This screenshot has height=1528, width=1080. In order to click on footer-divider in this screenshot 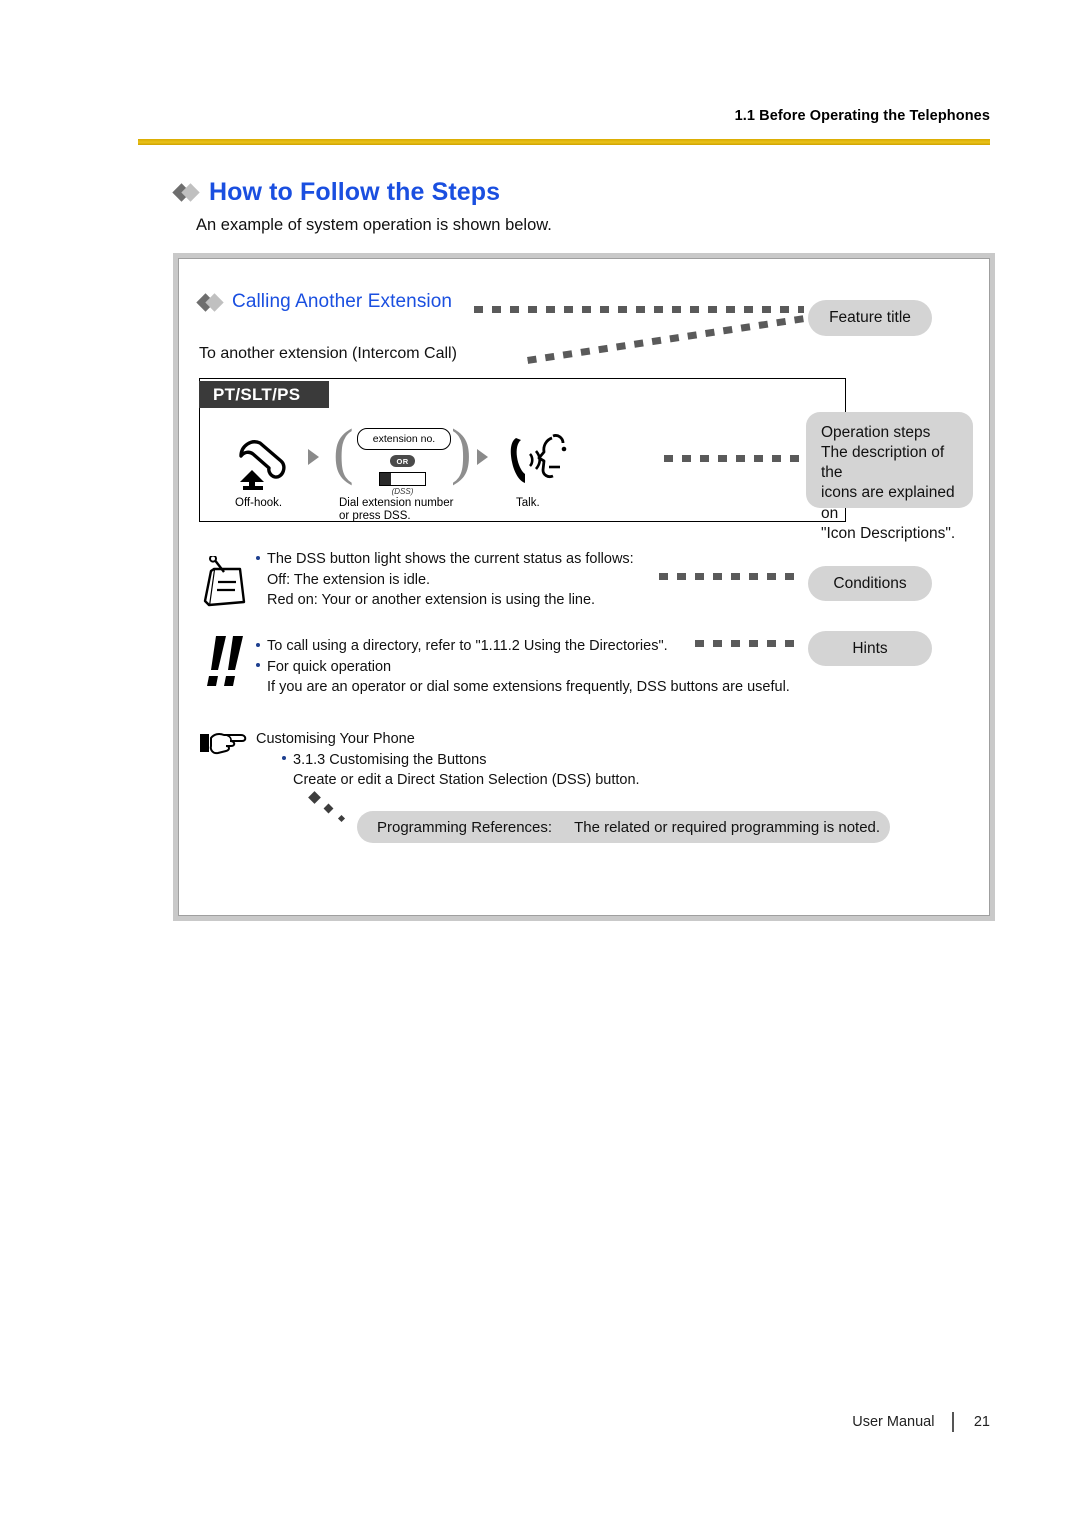, I will do `click(953, 1422)`.